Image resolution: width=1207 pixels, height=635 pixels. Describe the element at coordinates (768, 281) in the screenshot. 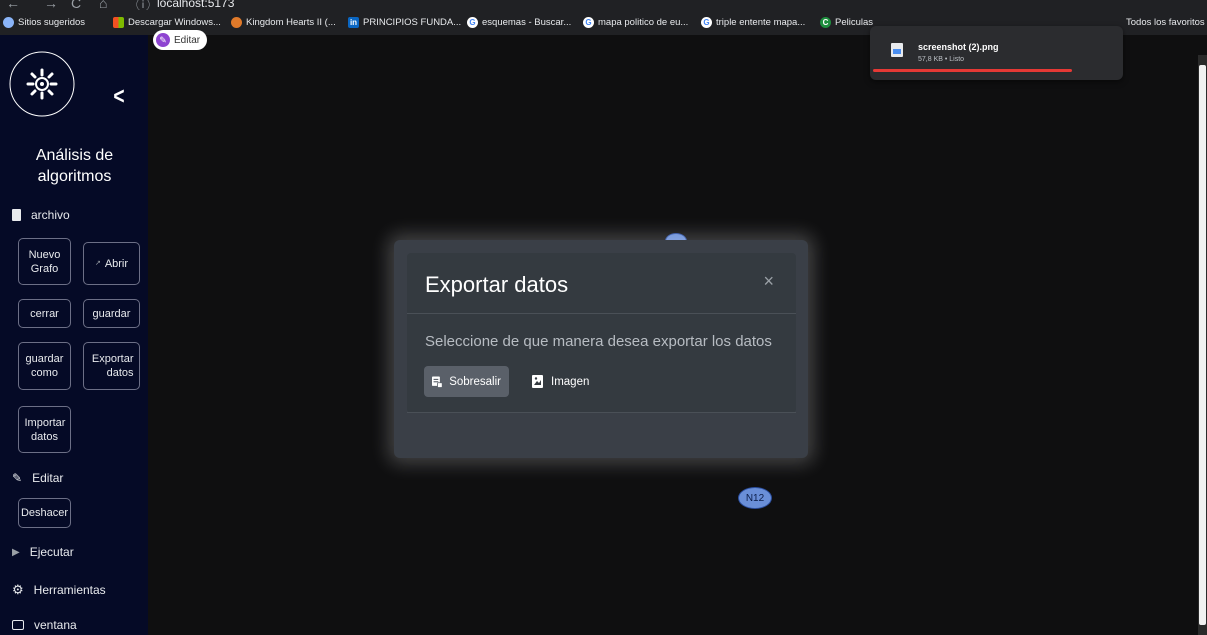

I see `close-icon: ×` at that location.